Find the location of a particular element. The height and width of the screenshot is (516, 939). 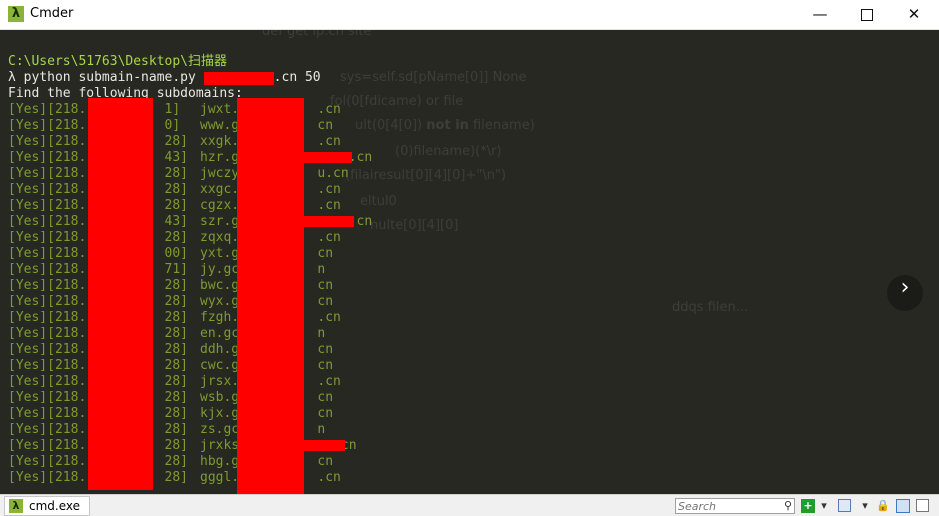

ghost-text: fol(0[fdicame) or file is located at coordinates (397, 101).